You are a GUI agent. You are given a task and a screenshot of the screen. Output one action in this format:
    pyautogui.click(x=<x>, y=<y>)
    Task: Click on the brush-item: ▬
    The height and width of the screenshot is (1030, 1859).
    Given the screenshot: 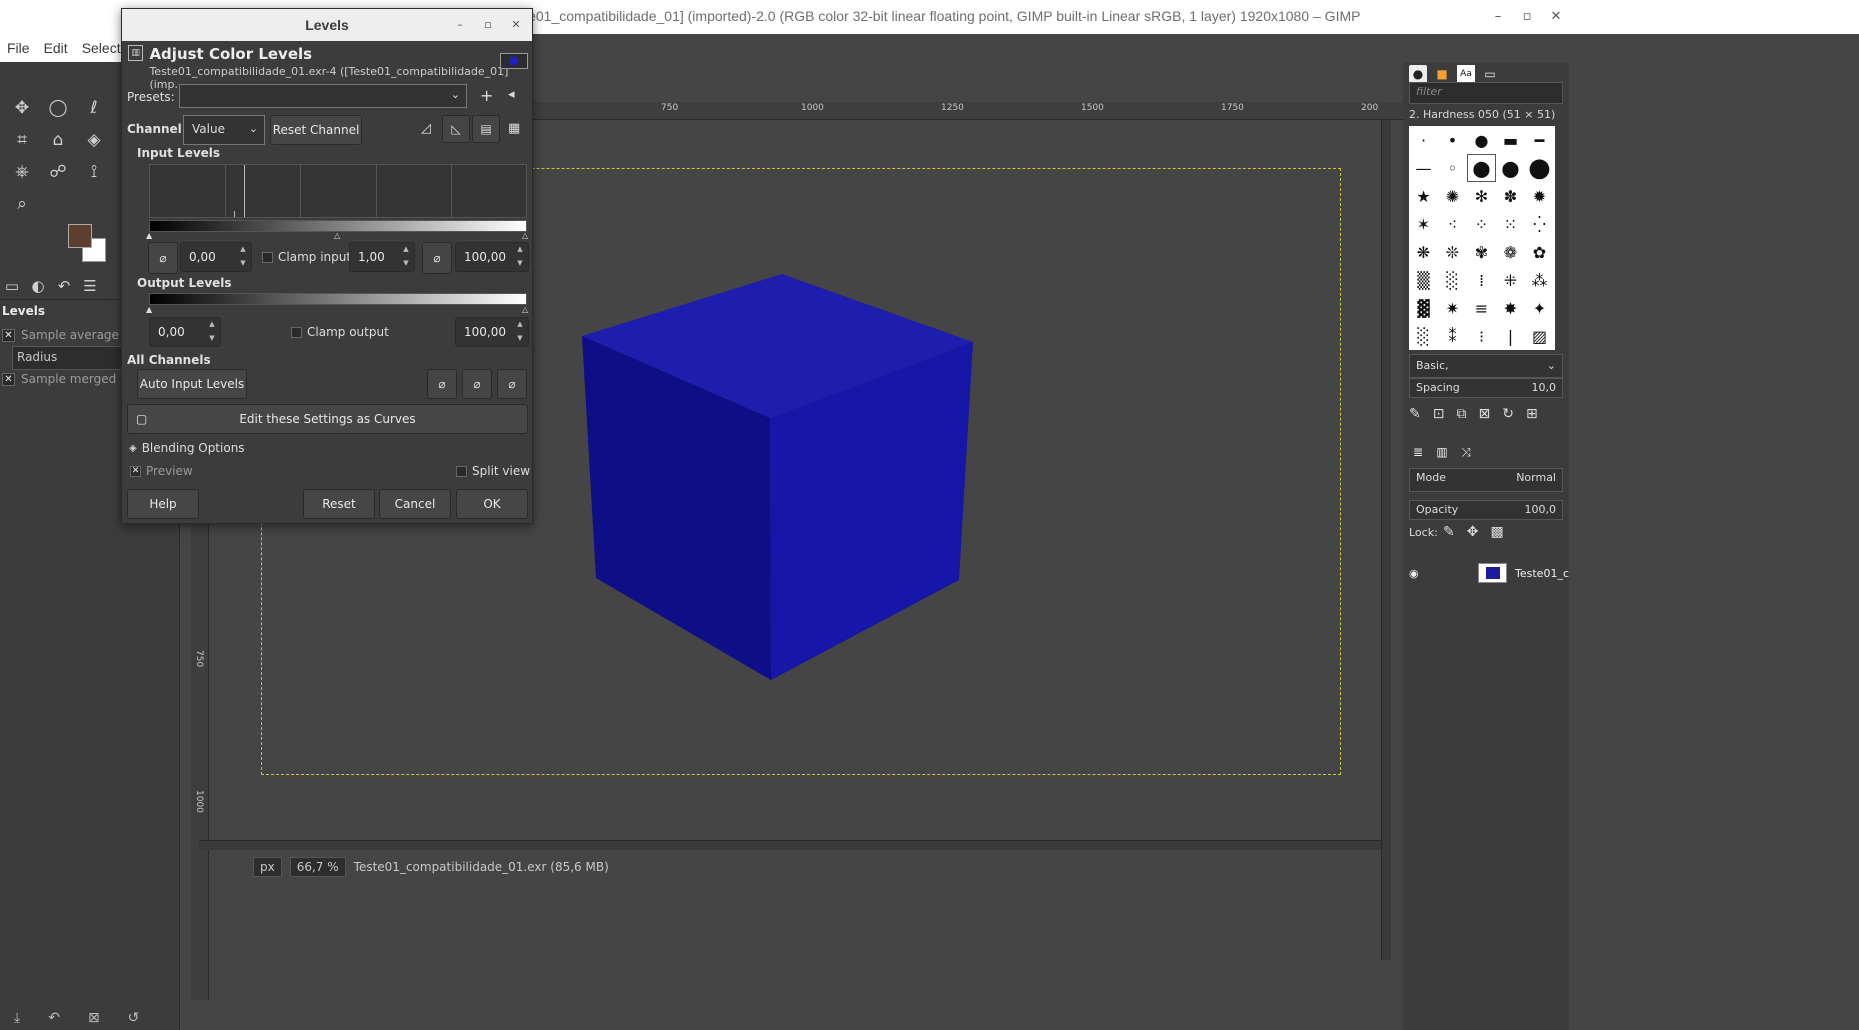 What is the action you would take?
    pyautogui.click(x=1510, y=140)
    